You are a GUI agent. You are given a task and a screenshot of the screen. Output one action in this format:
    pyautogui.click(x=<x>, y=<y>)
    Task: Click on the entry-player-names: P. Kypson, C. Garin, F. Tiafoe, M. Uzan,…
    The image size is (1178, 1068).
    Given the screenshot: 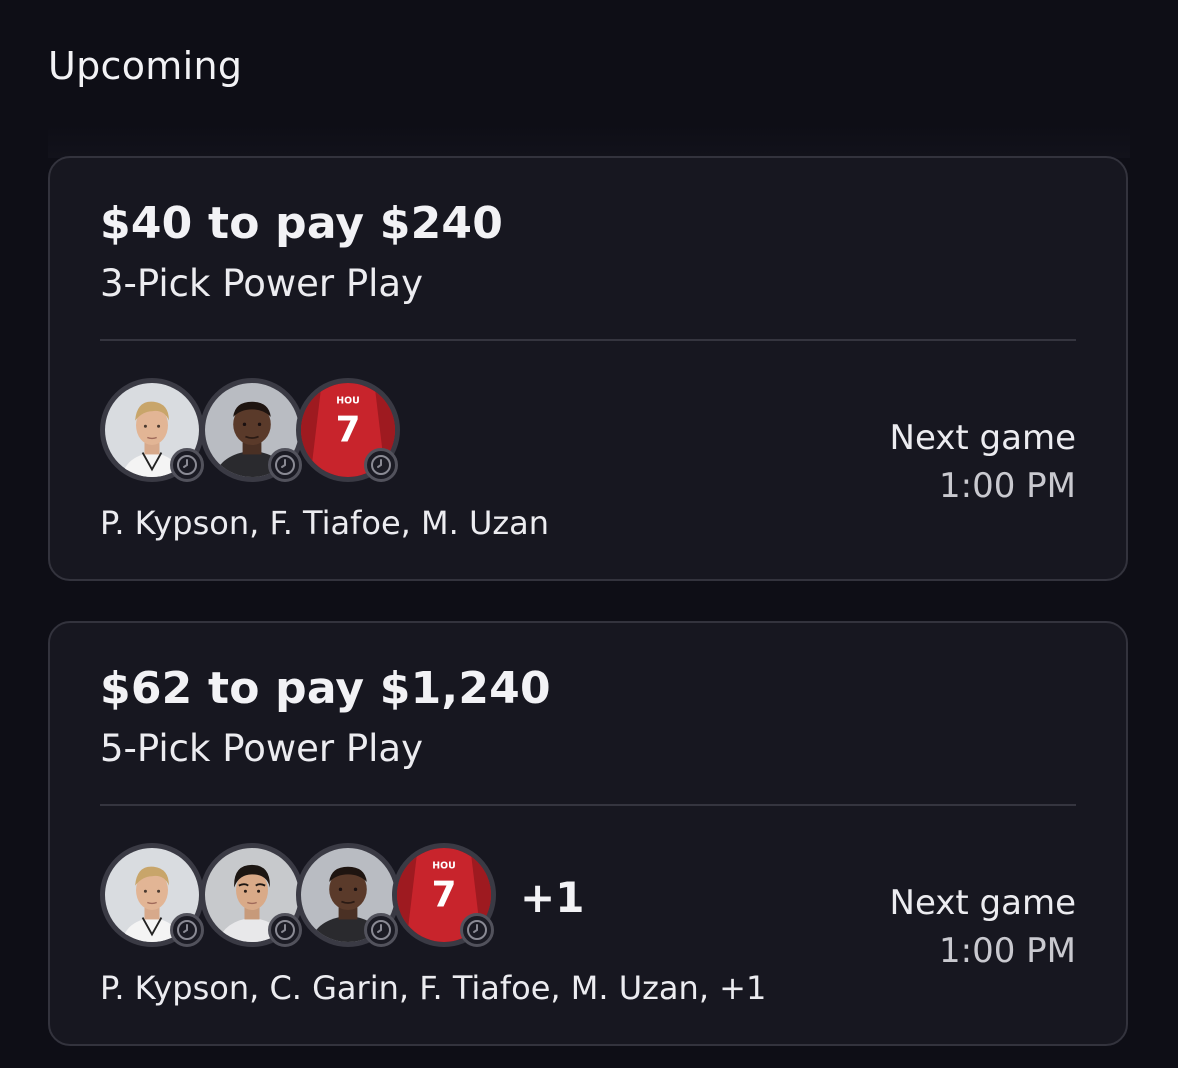 What is the action you would take?
    pyautogui.click(x=433, y=988)
    